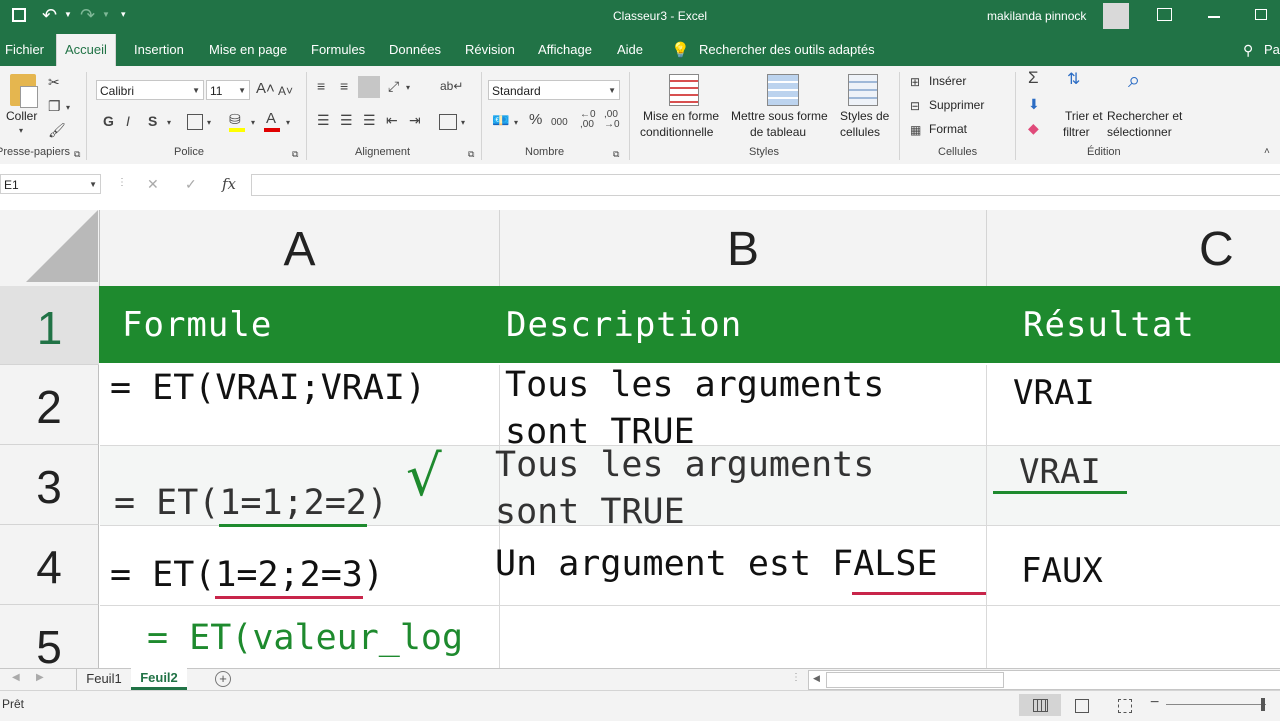 This screenshot has width=1280, height=721. Describe the element at coordinates (108, 121) in the screenshot. I see `bold-button: G` at that location.